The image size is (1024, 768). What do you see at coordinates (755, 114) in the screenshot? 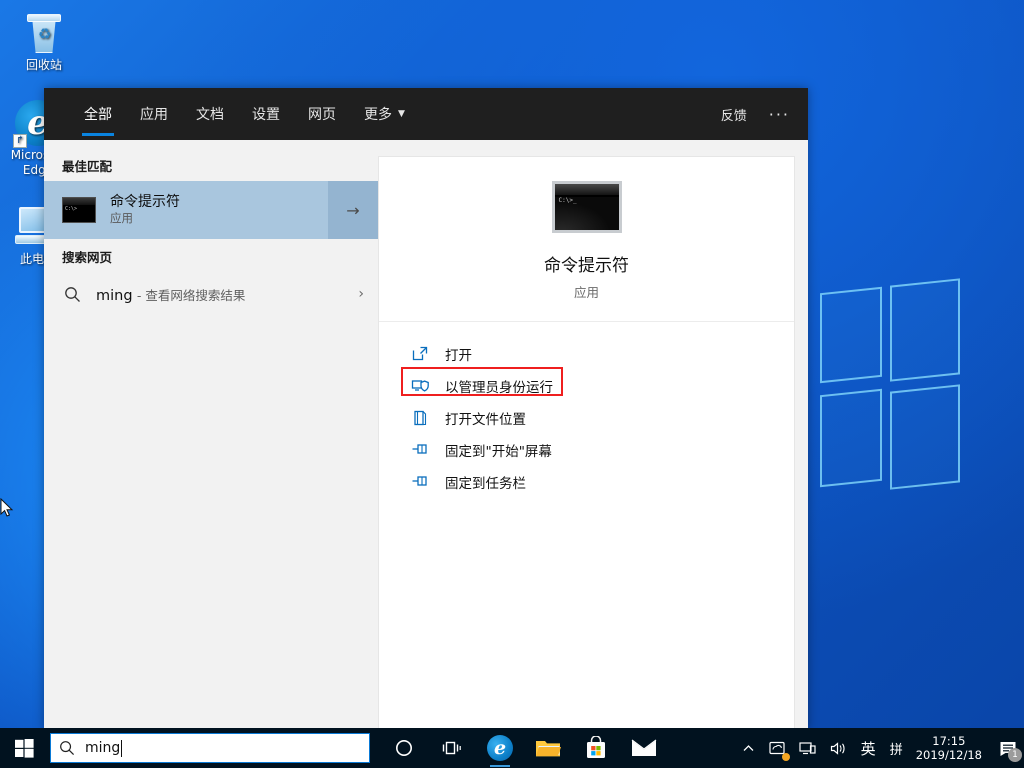
I see `header-actions: 反馈 ···` at bounding box center [755, 114].